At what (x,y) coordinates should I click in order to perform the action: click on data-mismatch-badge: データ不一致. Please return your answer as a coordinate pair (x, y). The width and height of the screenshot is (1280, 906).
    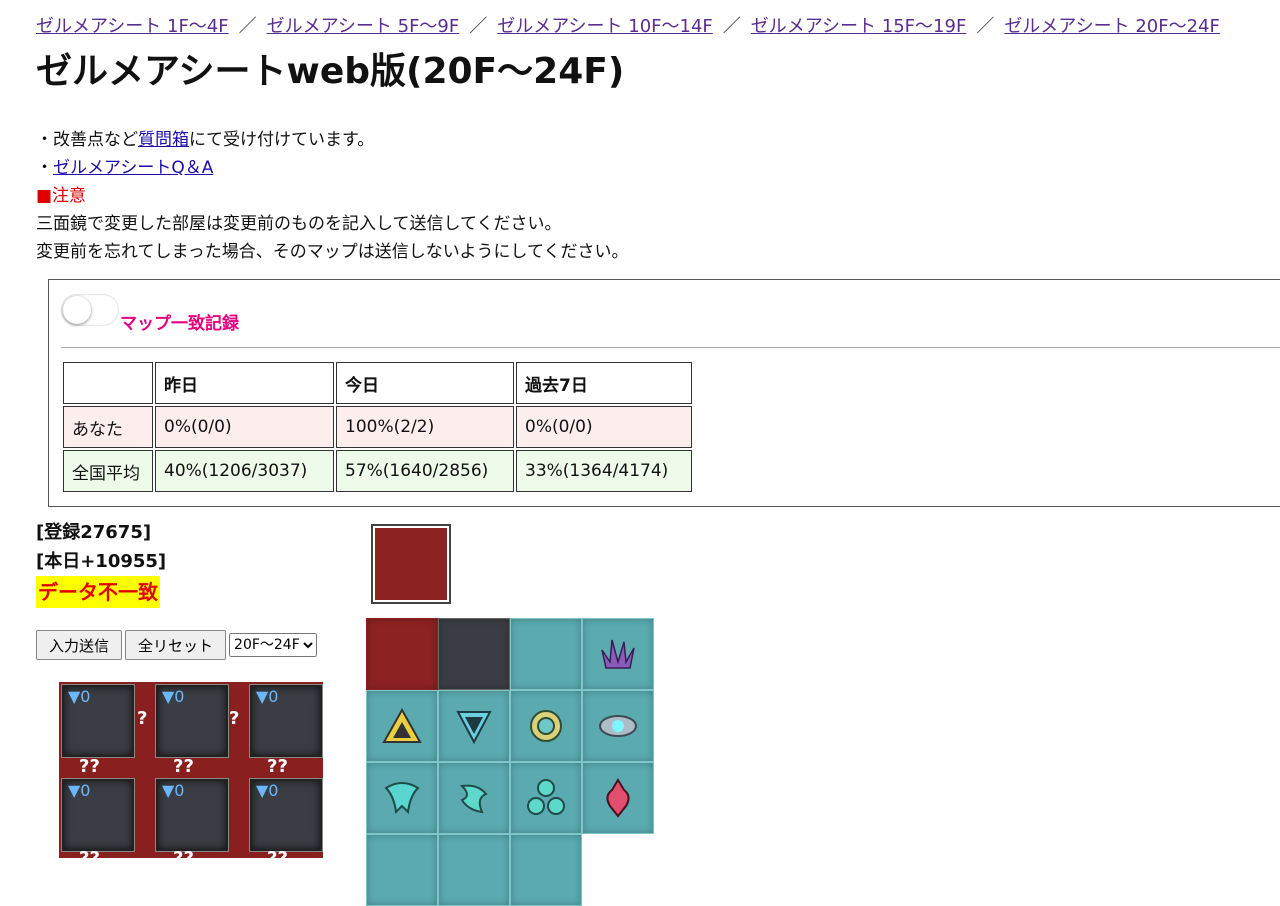
    Looking at the image, I should click on (98, 592).